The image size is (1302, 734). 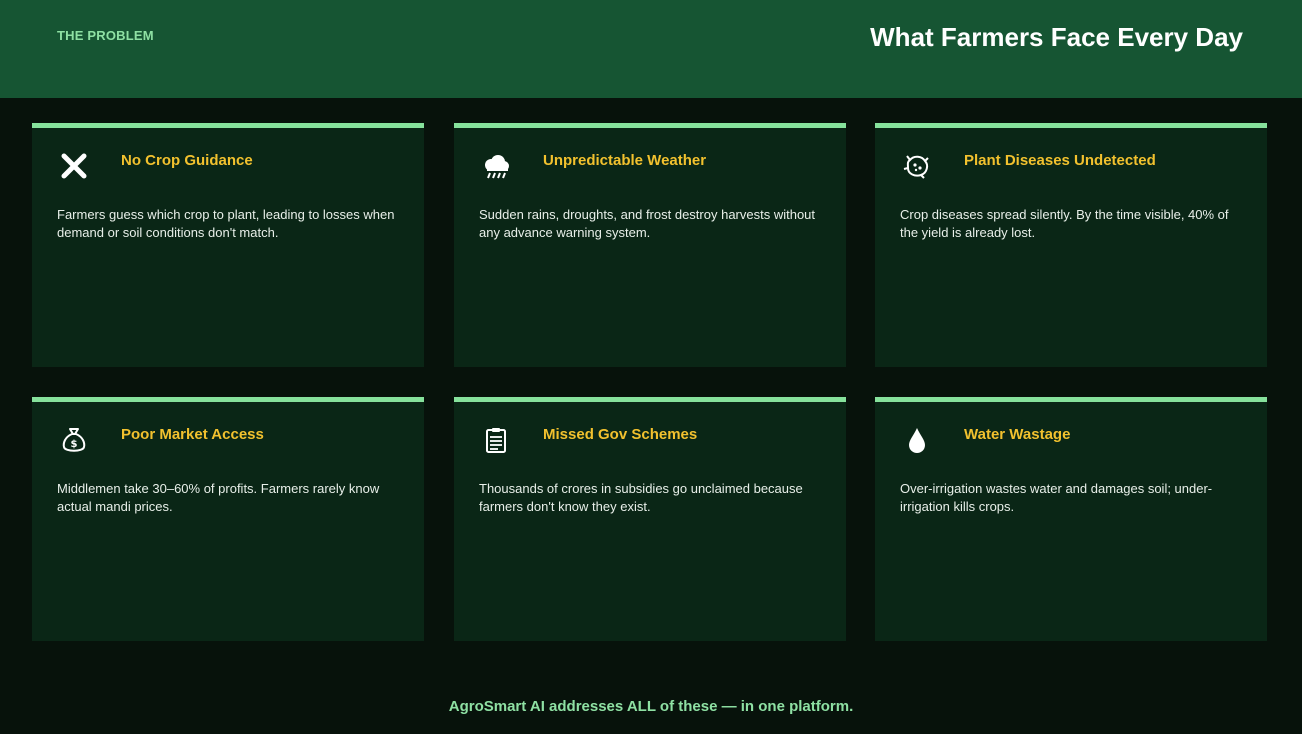 What do you see at coordinates (187, 160) in the screenshot?
I see `card-title: No Crop Guidance` at bounding box center [187, 160].